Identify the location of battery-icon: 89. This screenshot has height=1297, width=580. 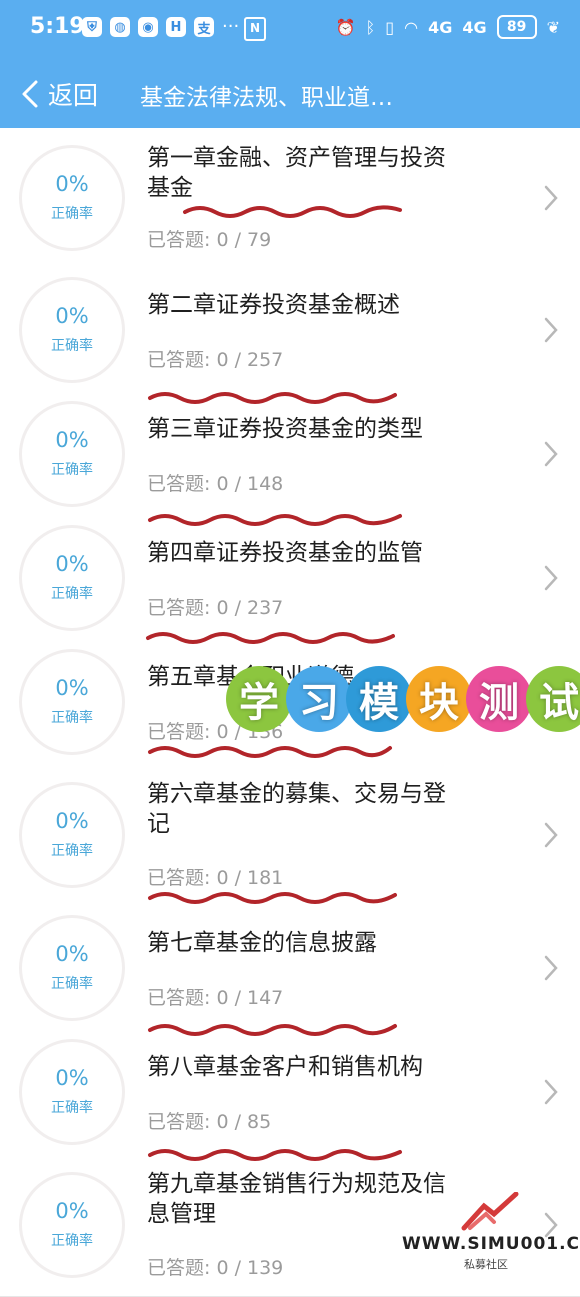
(516, 27).